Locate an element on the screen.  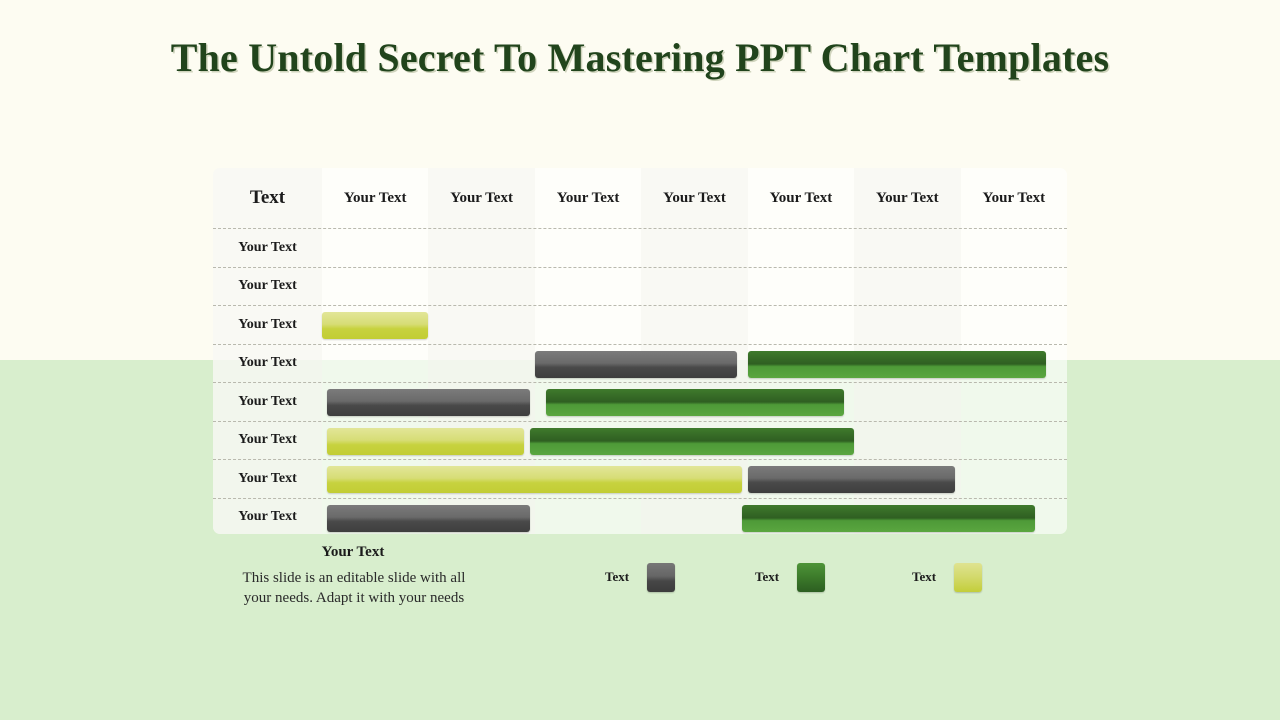
gray-swatch is located at coordinates (661, 577).